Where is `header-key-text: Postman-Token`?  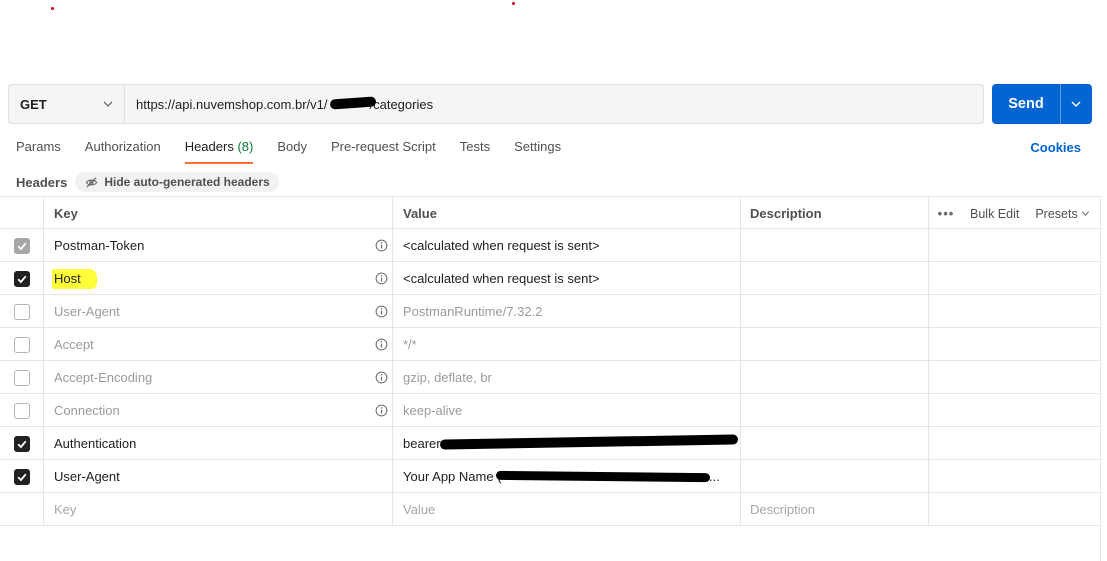
header-key-text: Postman-Token is located at coordinates (99, 245).